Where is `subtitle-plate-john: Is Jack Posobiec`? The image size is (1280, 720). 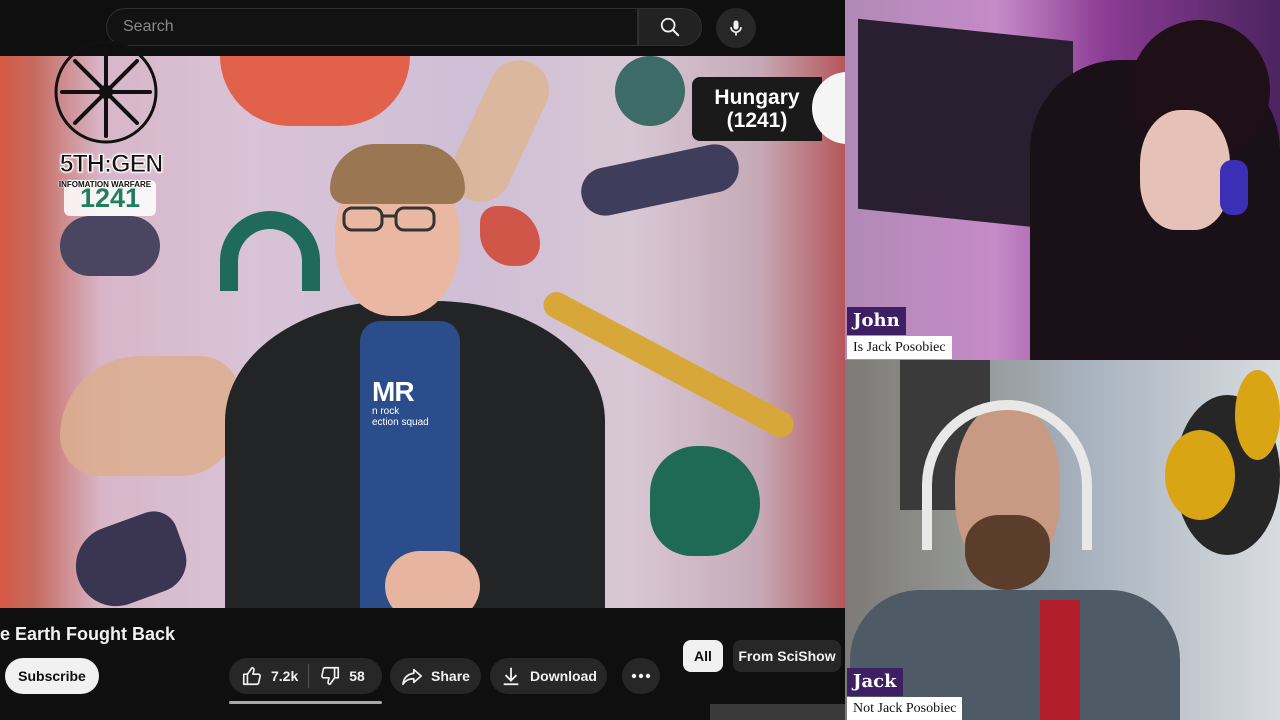 subtitle-plate-john: Is Jack Posobiec is located at coordinates (899, 347).